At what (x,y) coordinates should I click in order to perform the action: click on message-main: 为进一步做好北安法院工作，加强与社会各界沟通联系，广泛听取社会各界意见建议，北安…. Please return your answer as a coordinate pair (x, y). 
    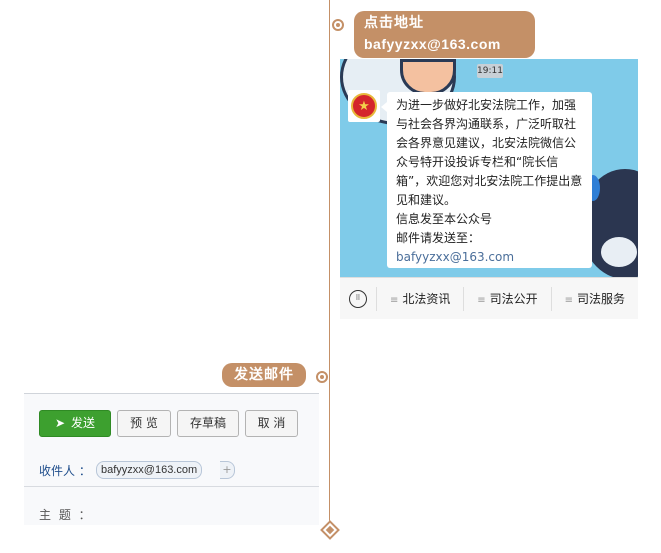
    Looking at the image, I should click on (489, 152).